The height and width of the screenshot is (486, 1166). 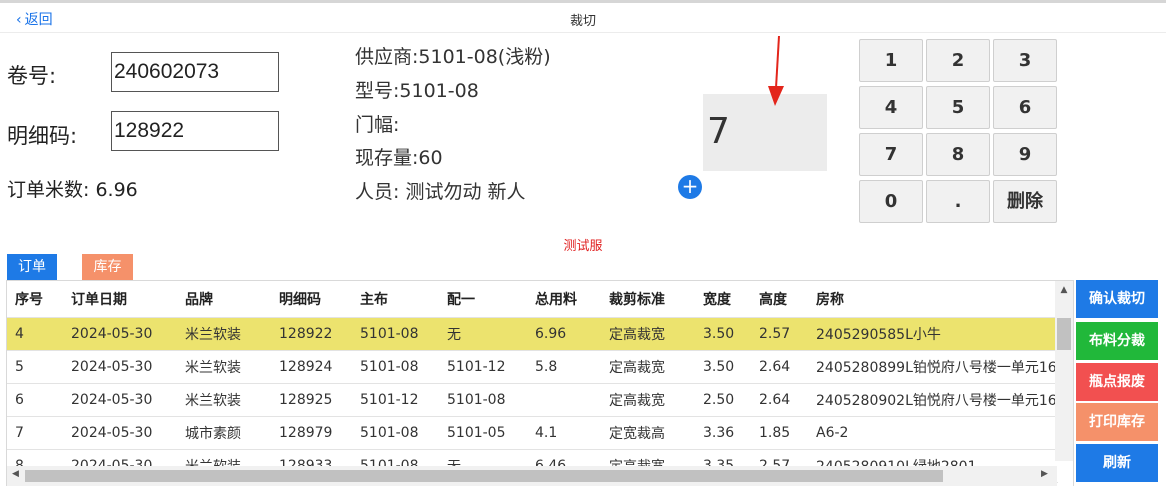 What do you see at coordinates (958, 107) in the screenshot?
I see `key-5: 5` at bounding box center [958, 107].